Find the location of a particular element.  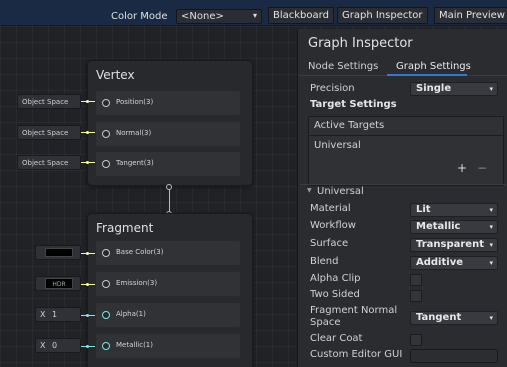

material-dropdown: Lit ▾ is located at coordinates (454, 210).